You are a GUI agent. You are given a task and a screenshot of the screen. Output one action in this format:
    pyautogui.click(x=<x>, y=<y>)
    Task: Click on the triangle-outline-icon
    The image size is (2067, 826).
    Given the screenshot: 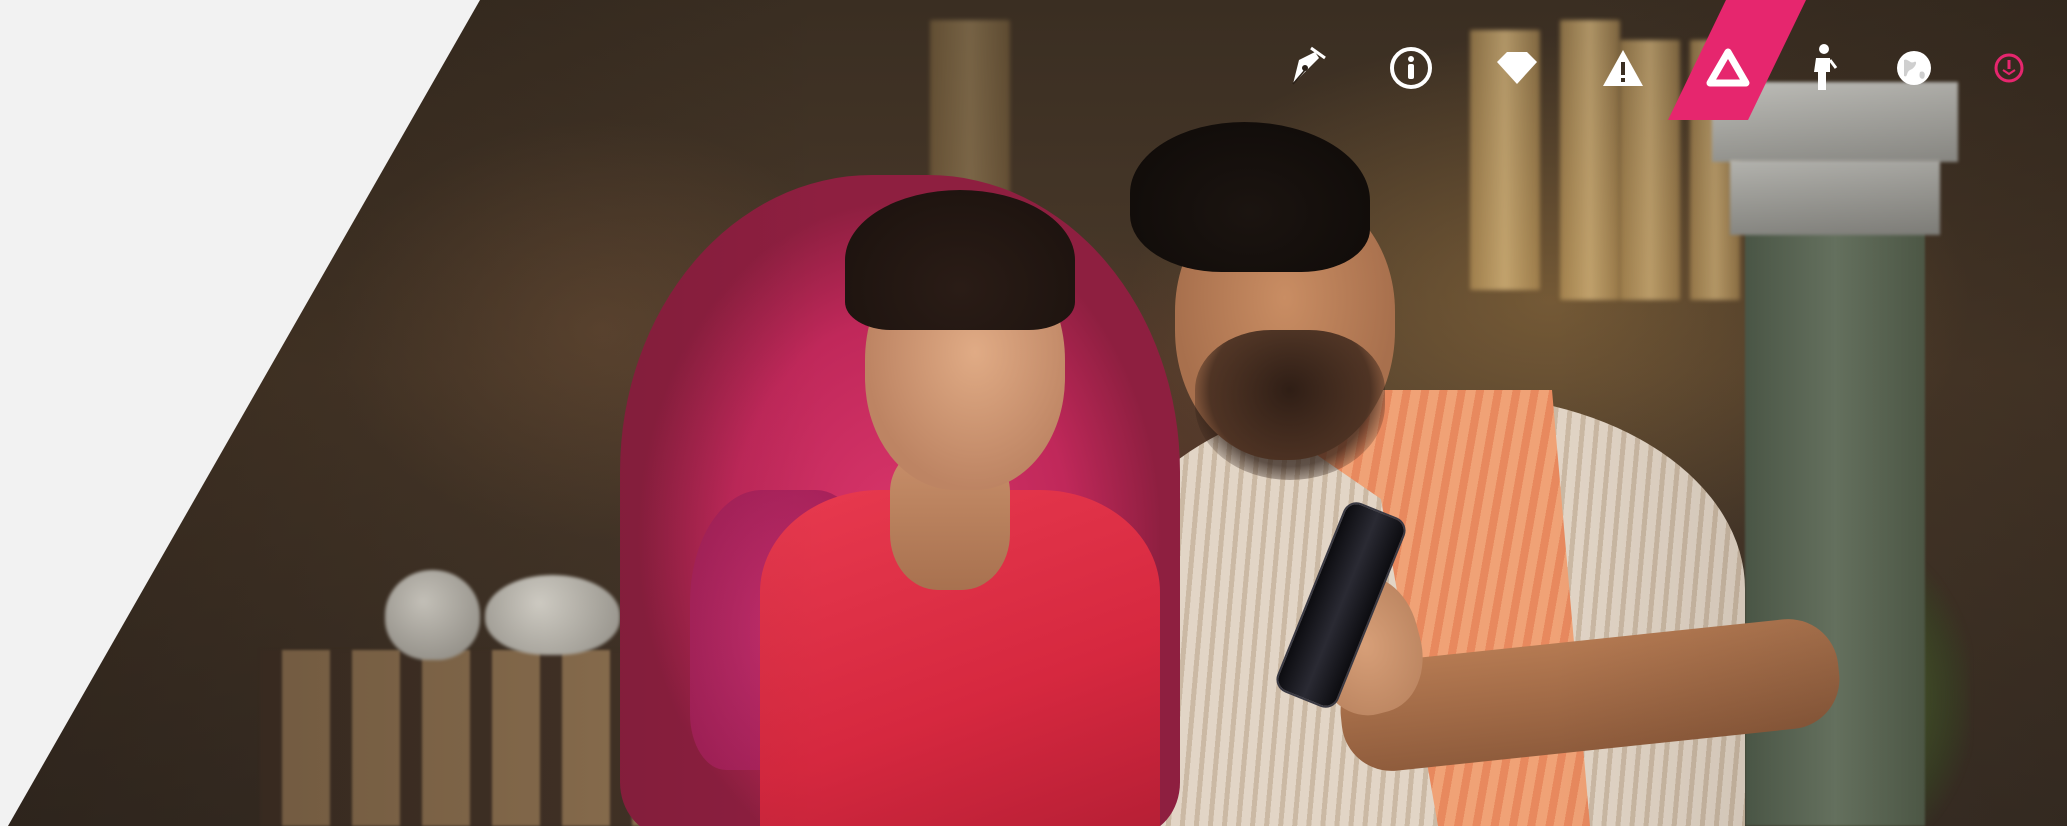 What is the action you would take?
    pyautogui.click(x=1728, y=67)
    